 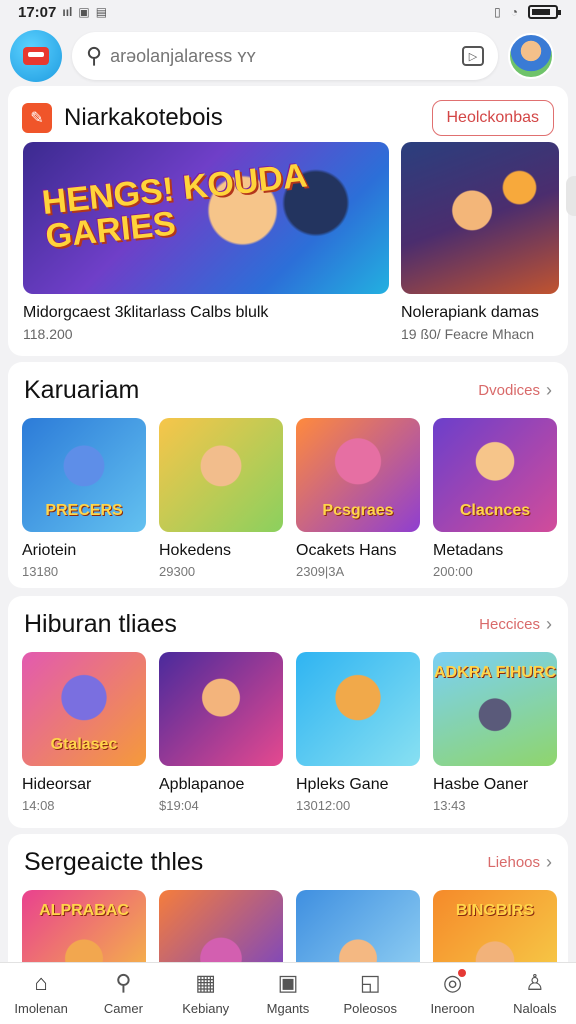 What do you see at coordinates (370, 1008) in the screenshot?
I see `nav-label: Poleosos` at bounding box center [370, 1008].